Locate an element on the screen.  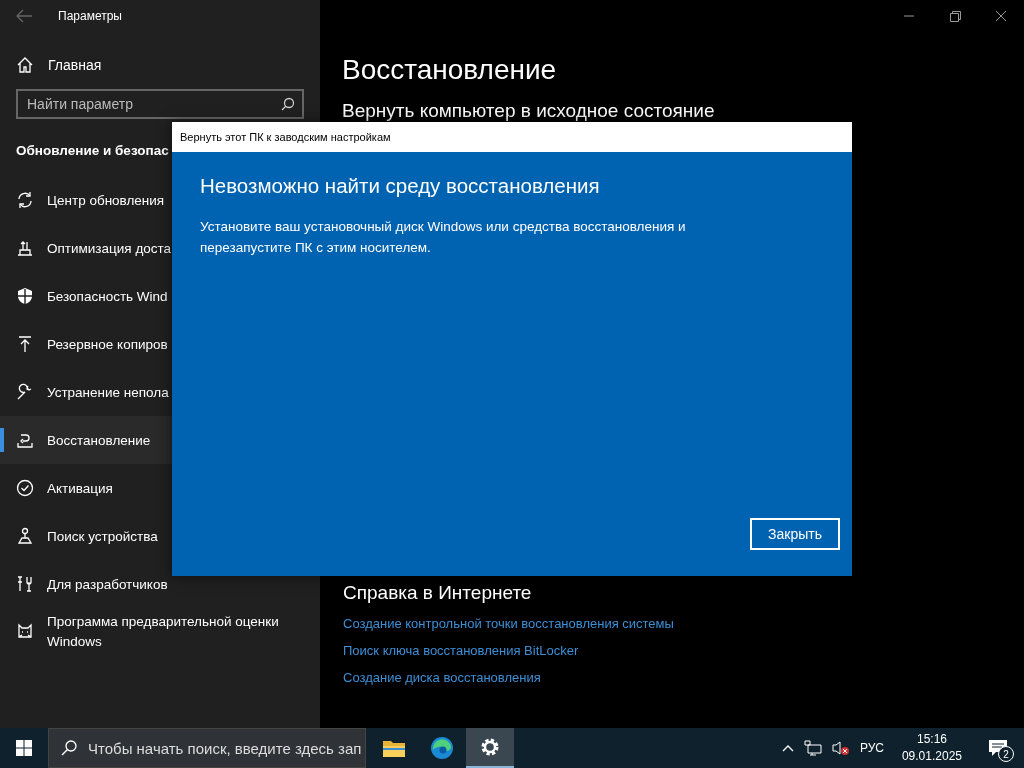
upload-tray-icon is located at coordinates (25, 248).